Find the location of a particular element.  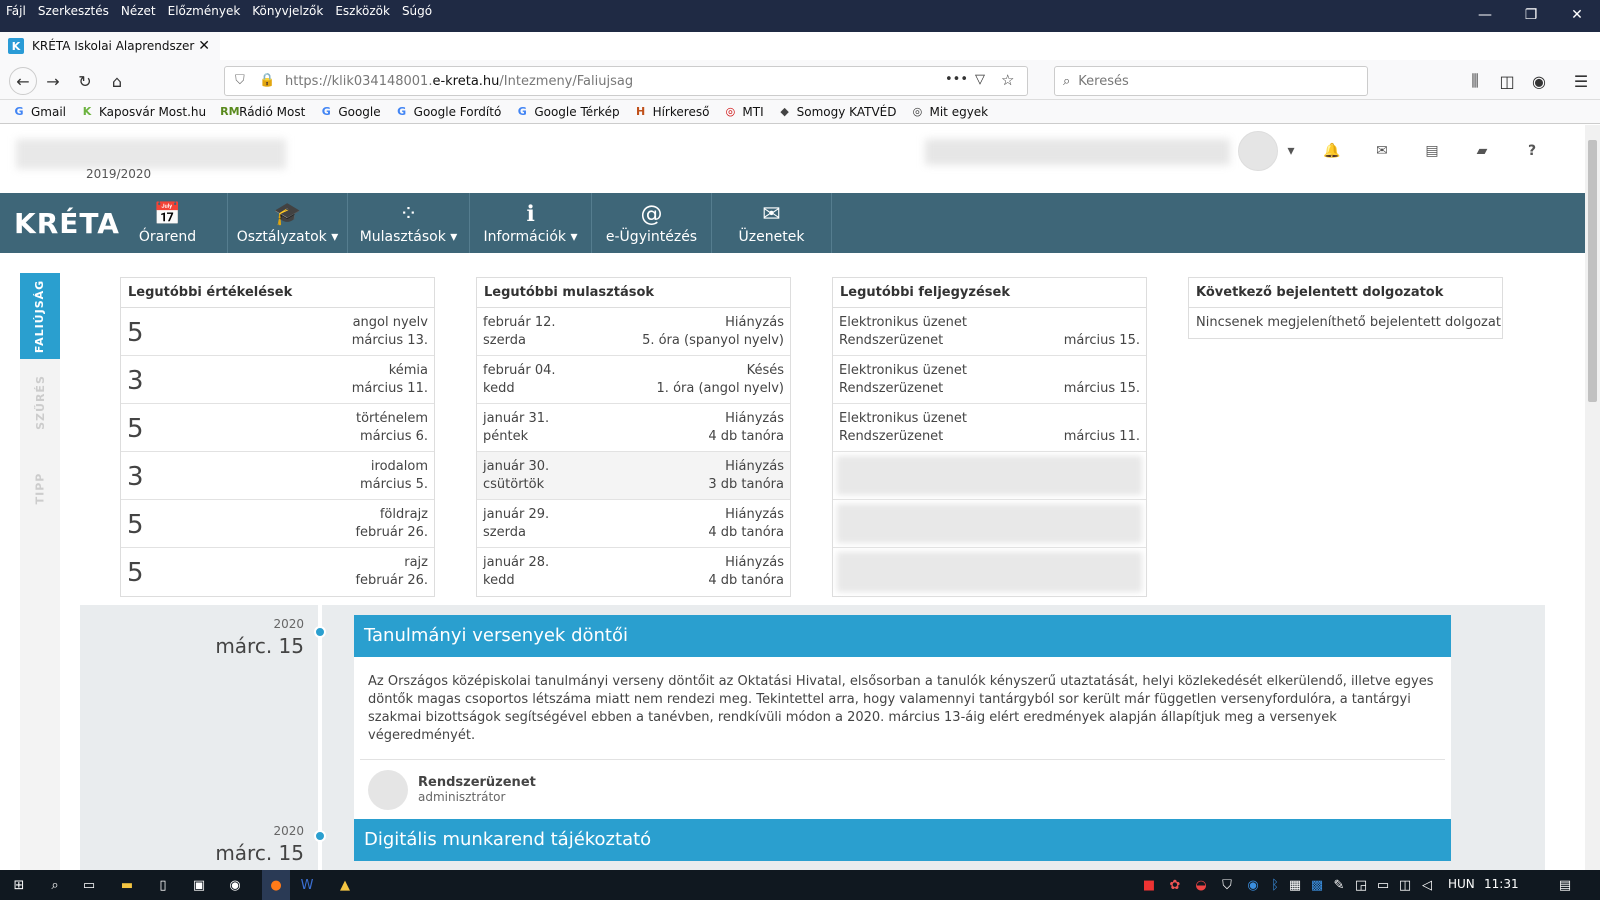

grade-row: 3 kémia március 11. is located at coordinates (277, 380).